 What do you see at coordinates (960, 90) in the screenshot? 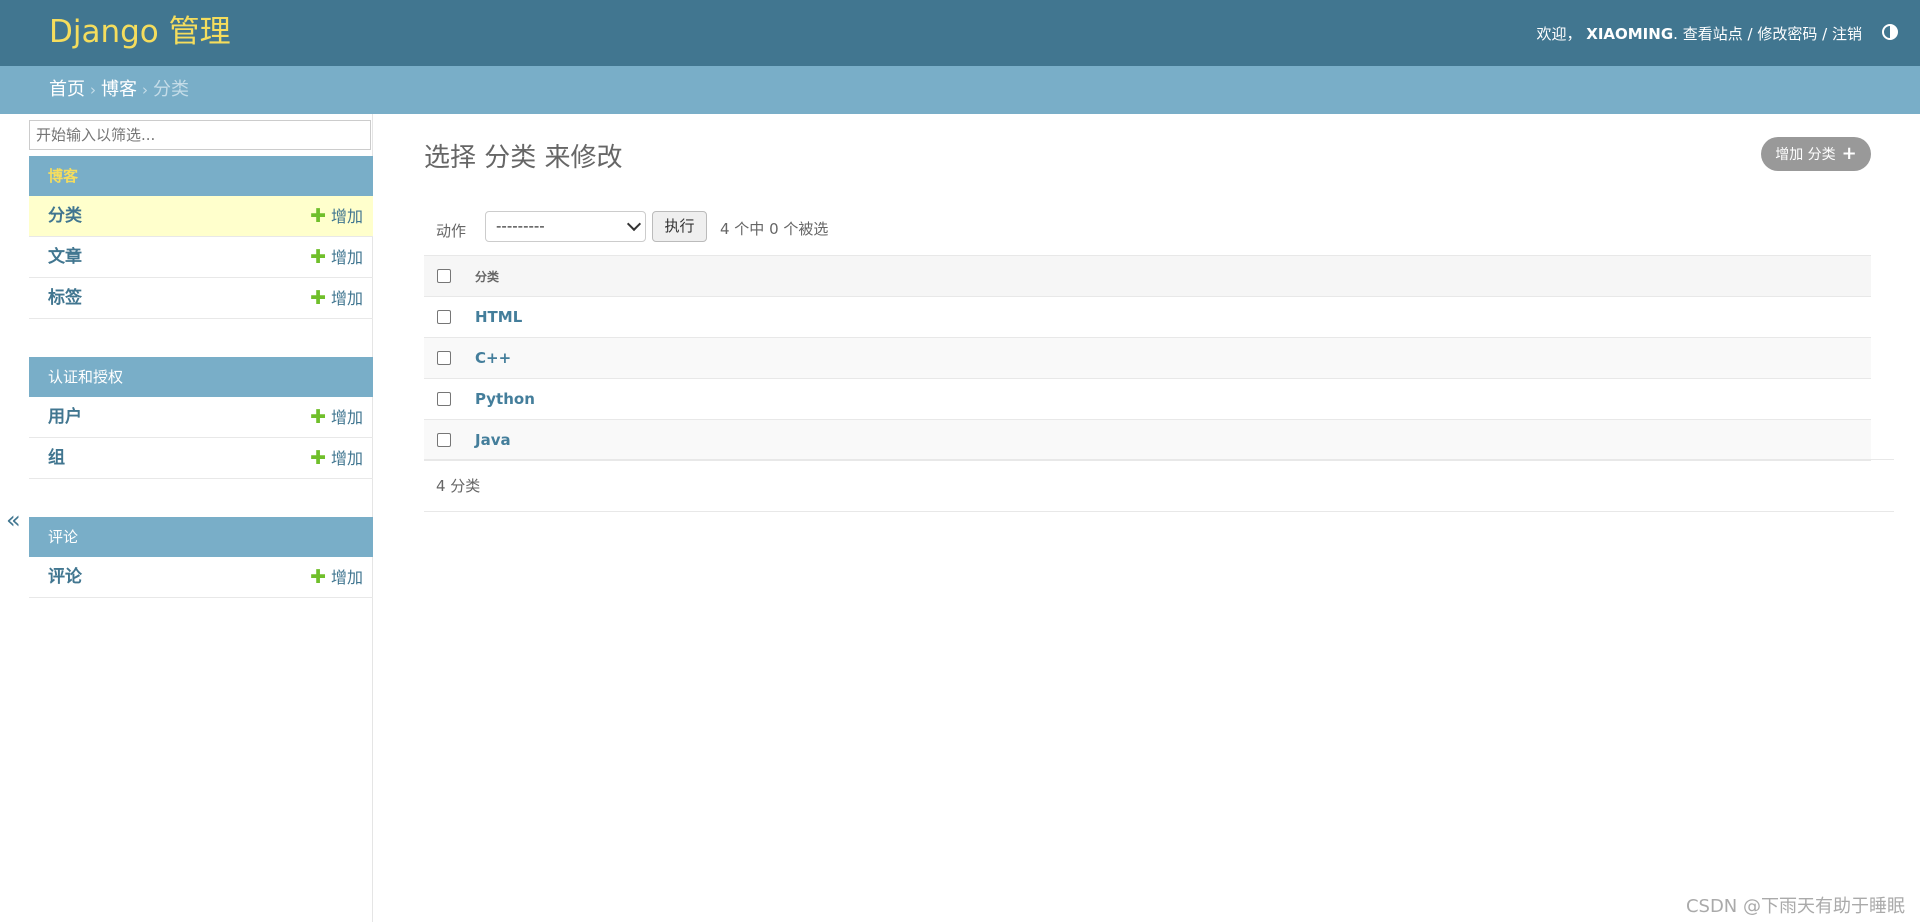
I see `breadcrumb: 首页 › 博客 › 分类` at bounding box center [960, 90].